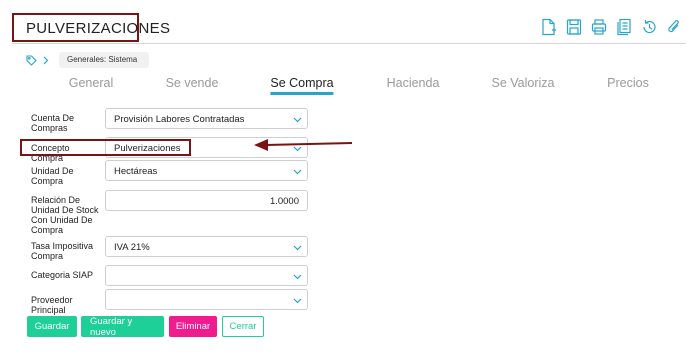 This screenshot has width=690, height=358. I want to click on cuenta-de-compras-label: Cuenta De Compras, so click(53, 123).